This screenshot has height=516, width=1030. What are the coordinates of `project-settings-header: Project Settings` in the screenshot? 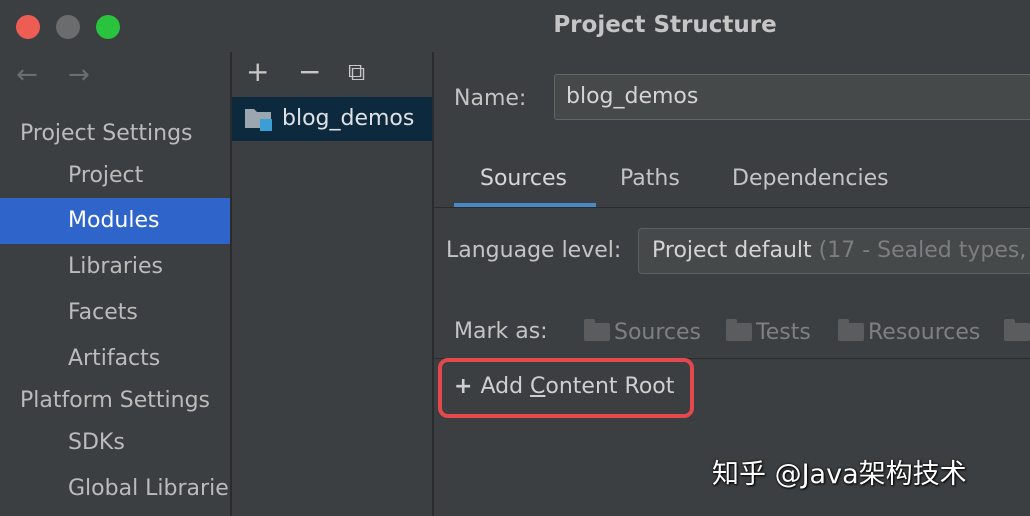 It's located at (106, 133).